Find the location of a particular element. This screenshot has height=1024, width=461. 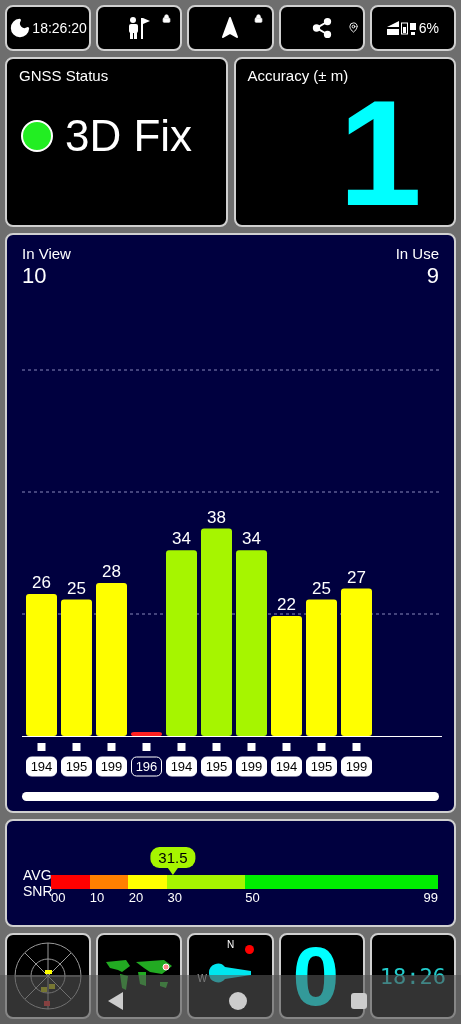

compass-tile: N W is located at coordinates (230, 976).